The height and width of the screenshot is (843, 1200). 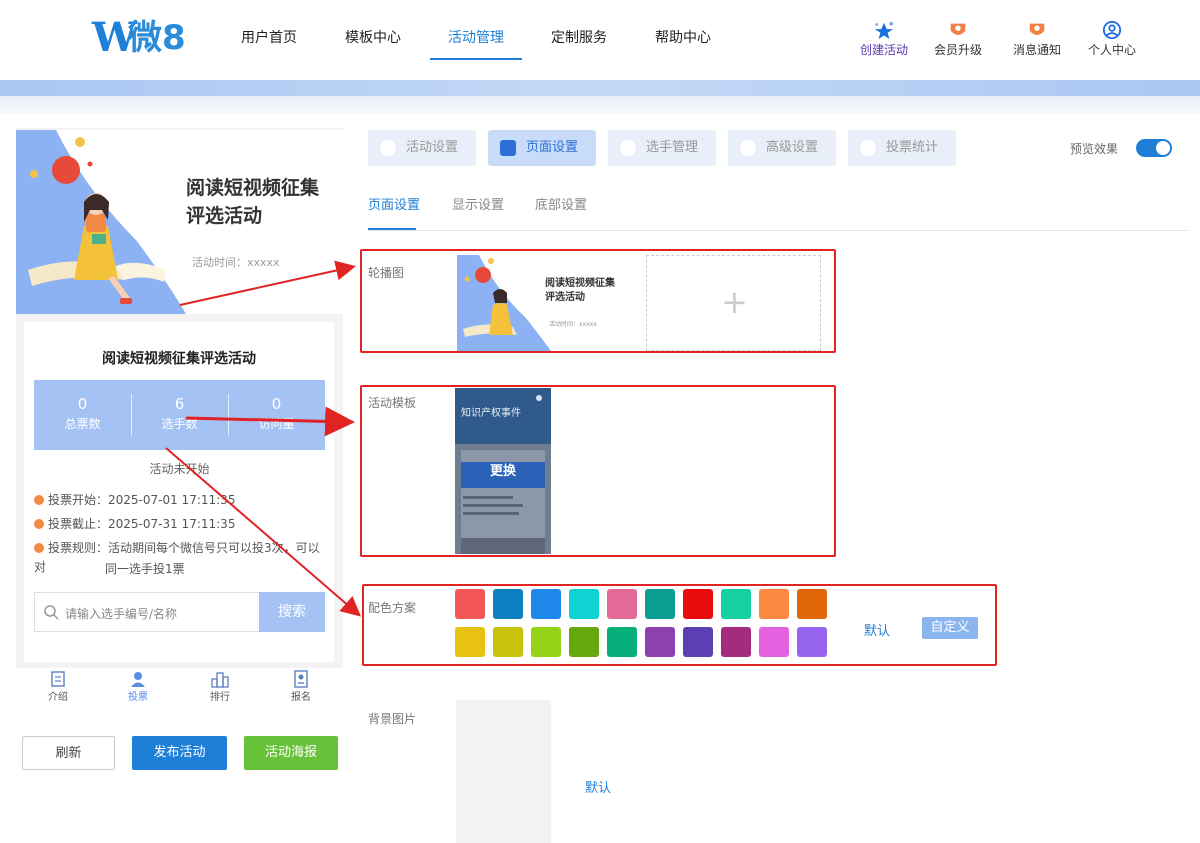 I want to click on tab-signup: 报名, so click(x=301, y=686).